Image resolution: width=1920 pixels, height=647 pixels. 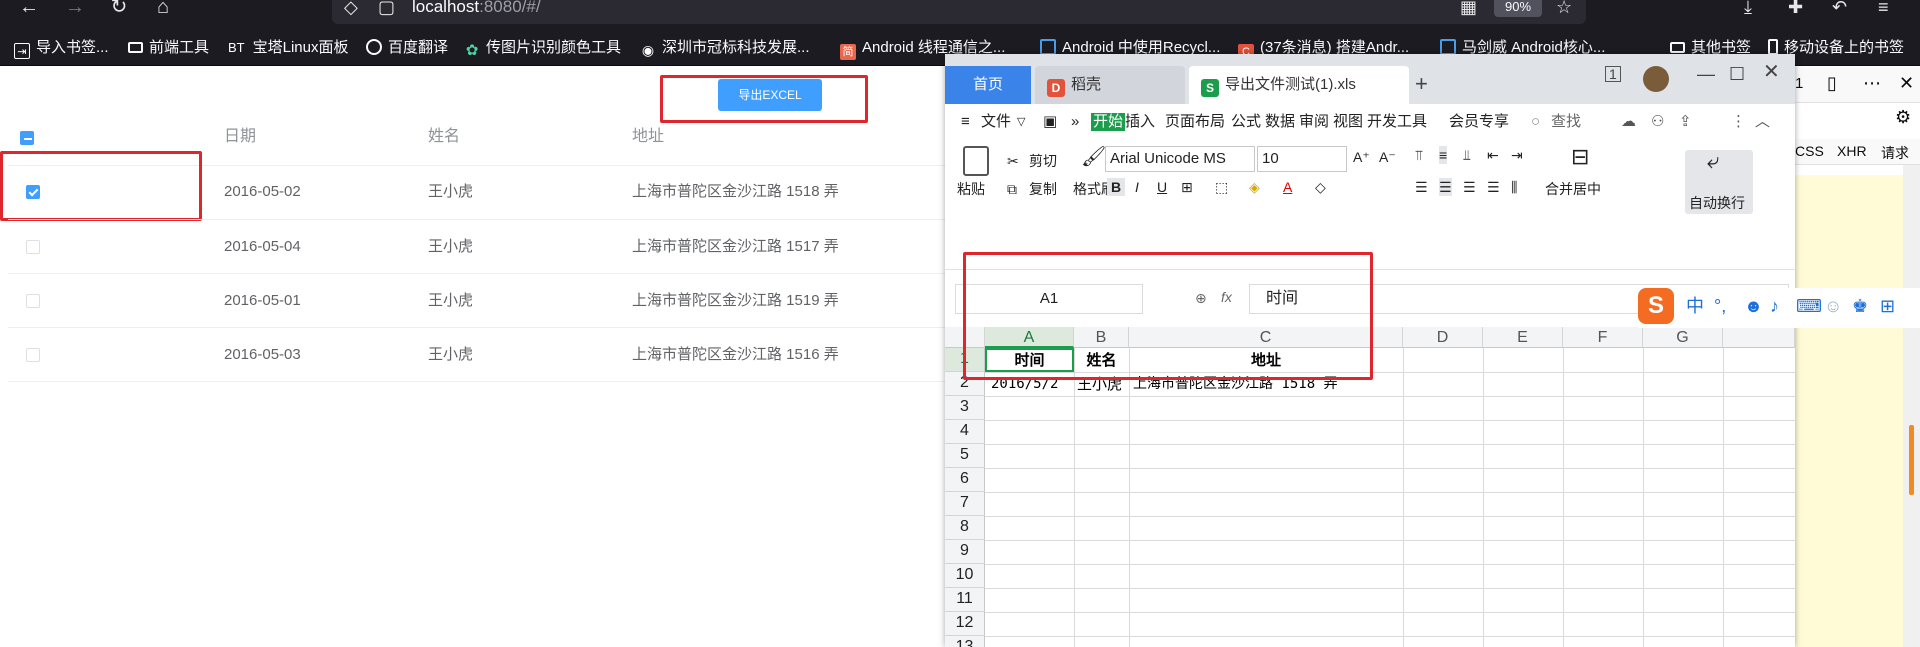 What do you see at coordinates (1348, 122) in the screenshot?
I see `menu-view: 视图` at bounding box center [1348, 122].